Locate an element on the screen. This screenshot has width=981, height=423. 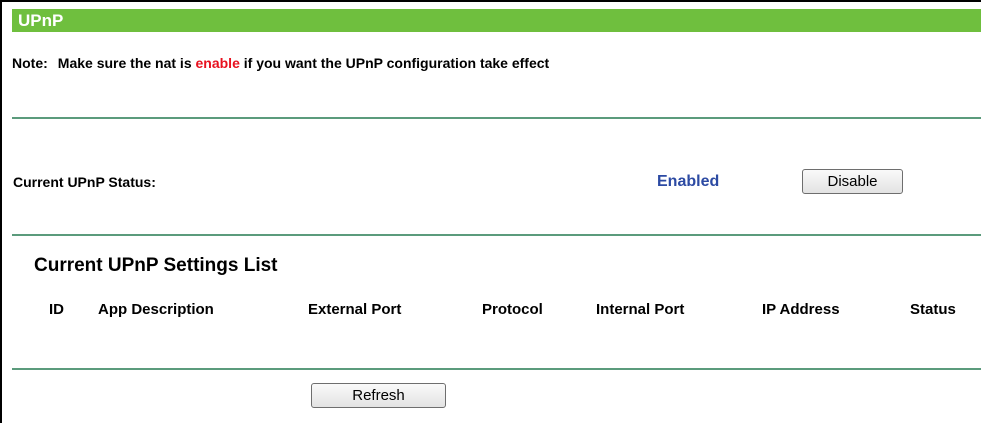
frame-left-border is located at coordinates (1, 211).